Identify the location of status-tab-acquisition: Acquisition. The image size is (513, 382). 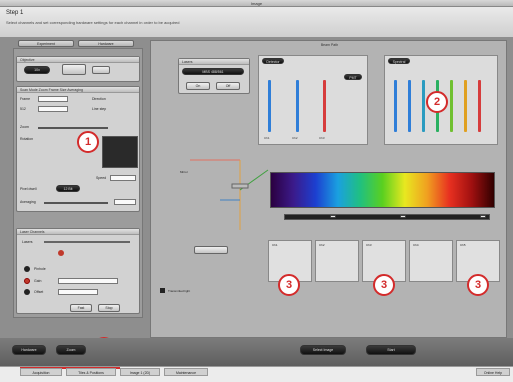
(41, 372).